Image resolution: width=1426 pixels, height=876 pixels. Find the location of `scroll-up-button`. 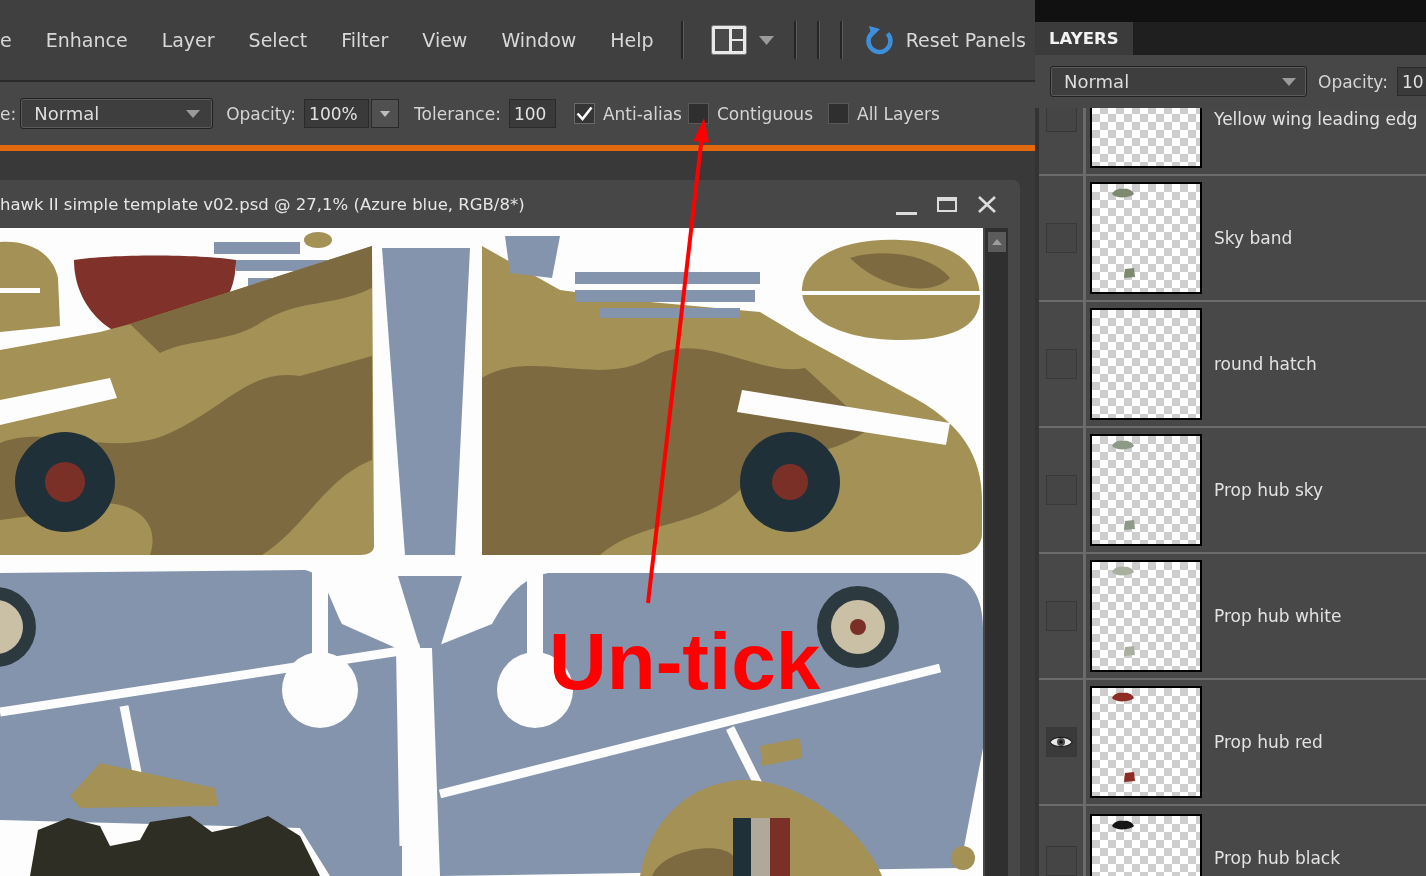

scroll-up-button is located at coordinates (996, 242).